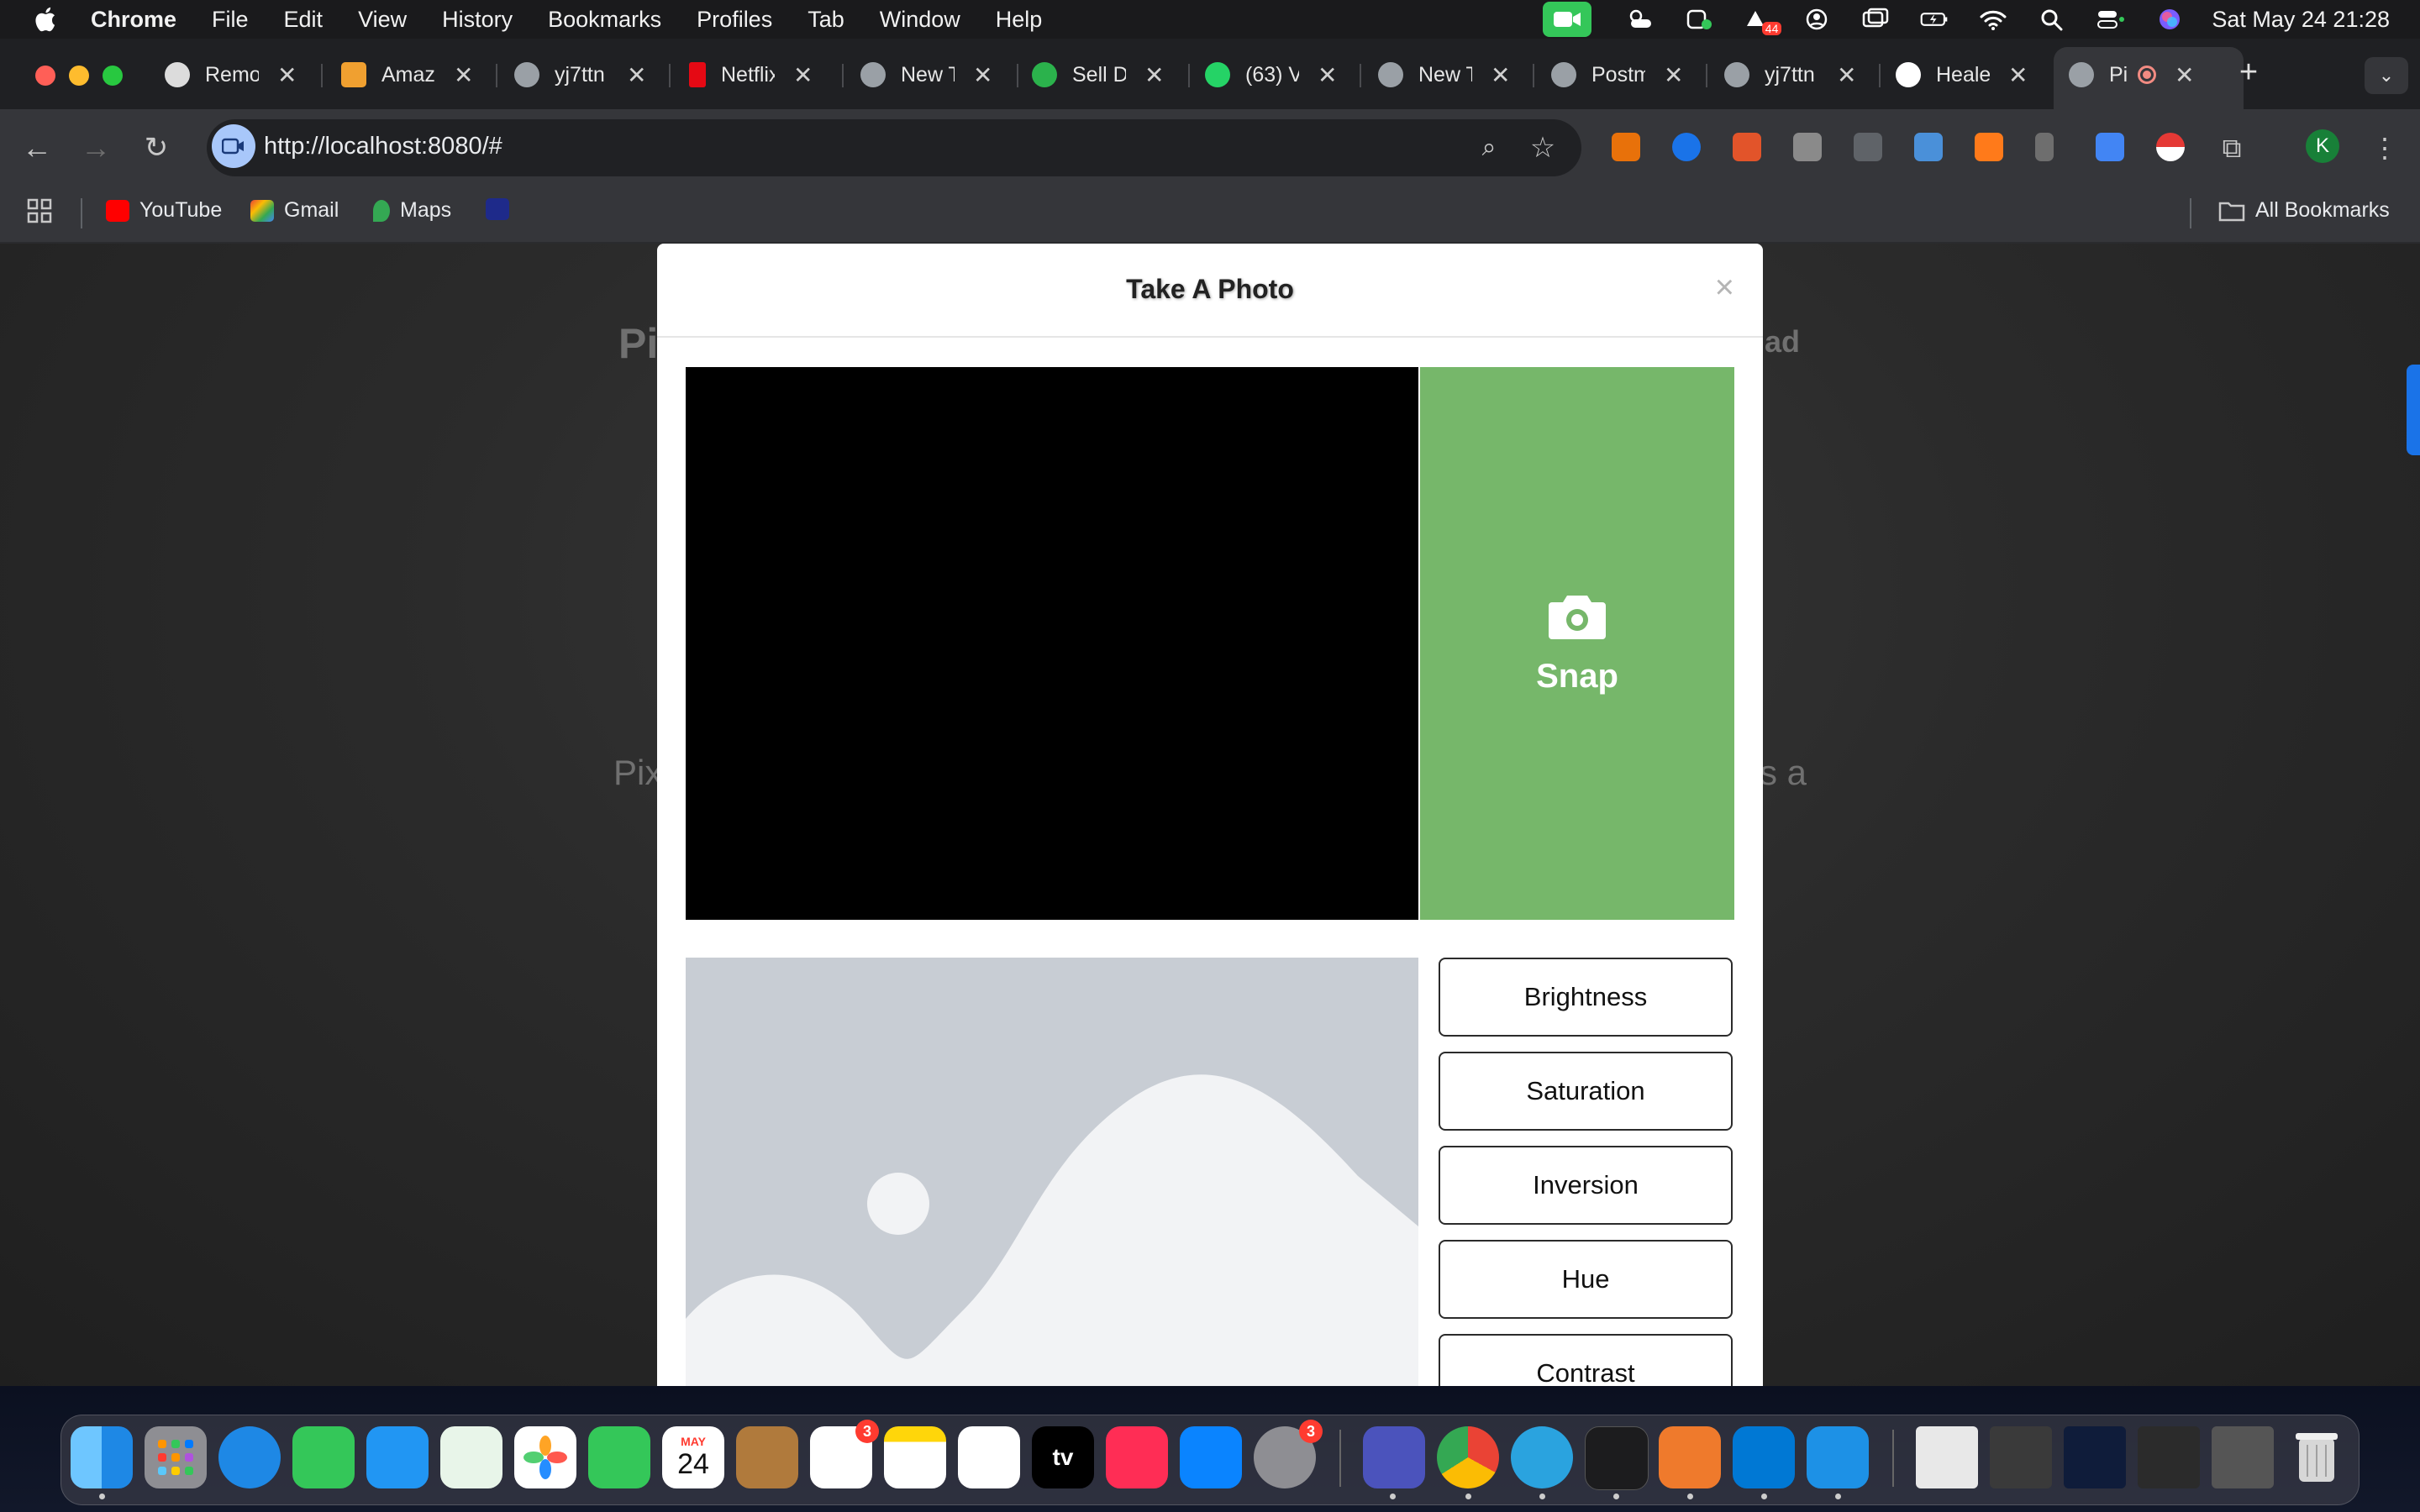 The height and width of the screenshot is (1512, 2420). What do you see at coordinates (44, 19) in the screenshot?
I see `apple-icon` at bounding box center [44, 19].